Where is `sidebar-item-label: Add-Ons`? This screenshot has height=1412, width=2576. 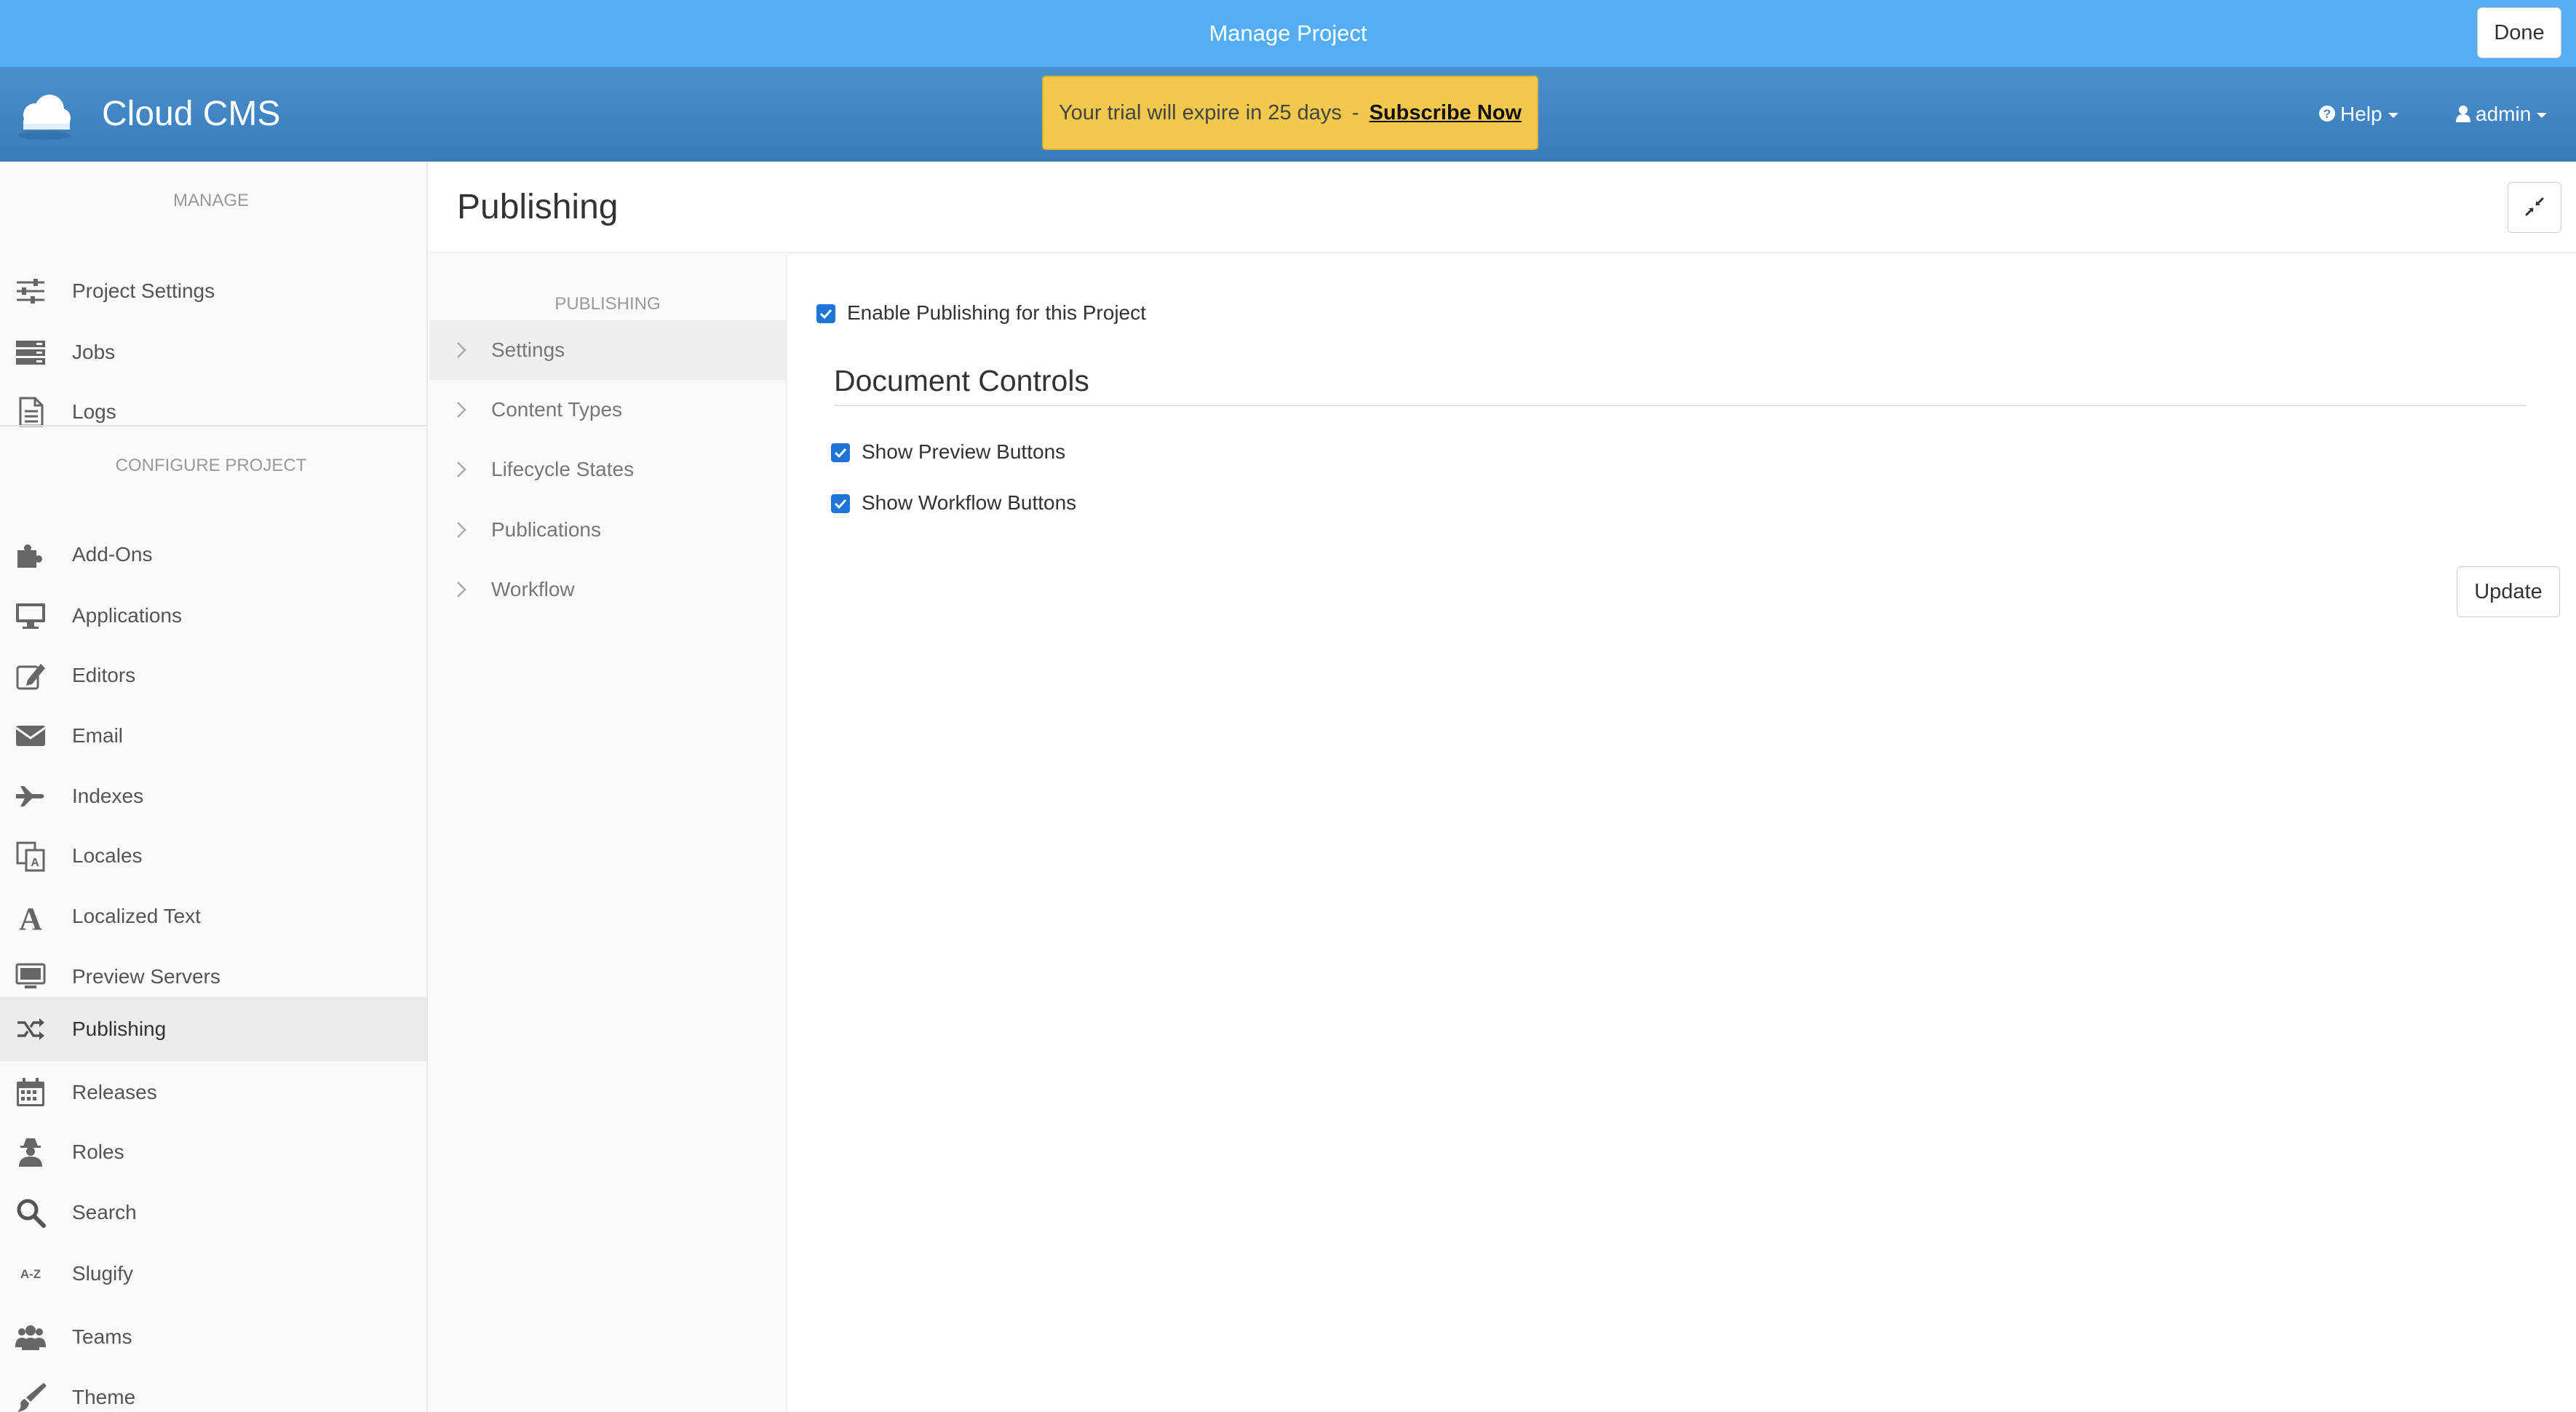 sidebar-item-label: Add-Ons is located at coordinates (112, 554).